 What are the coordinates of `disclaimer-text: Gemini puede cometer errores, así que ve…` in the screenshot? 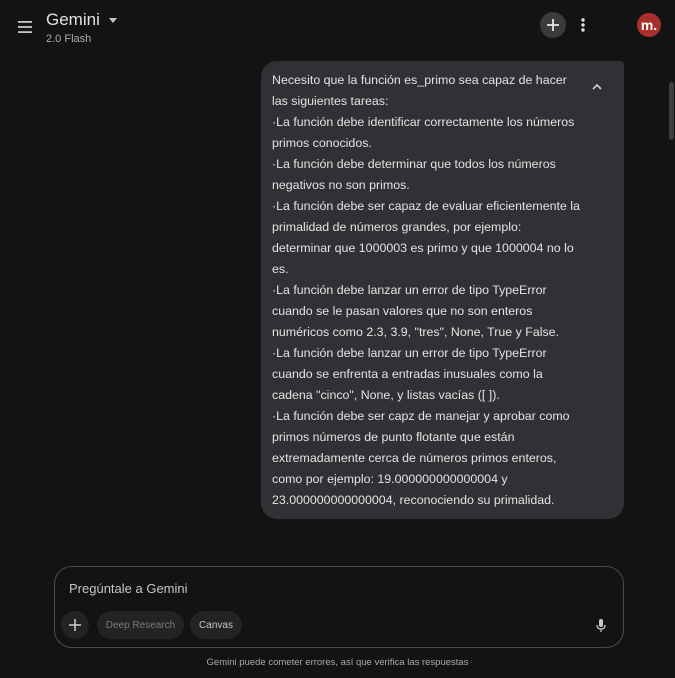 It's located at (337, 662).